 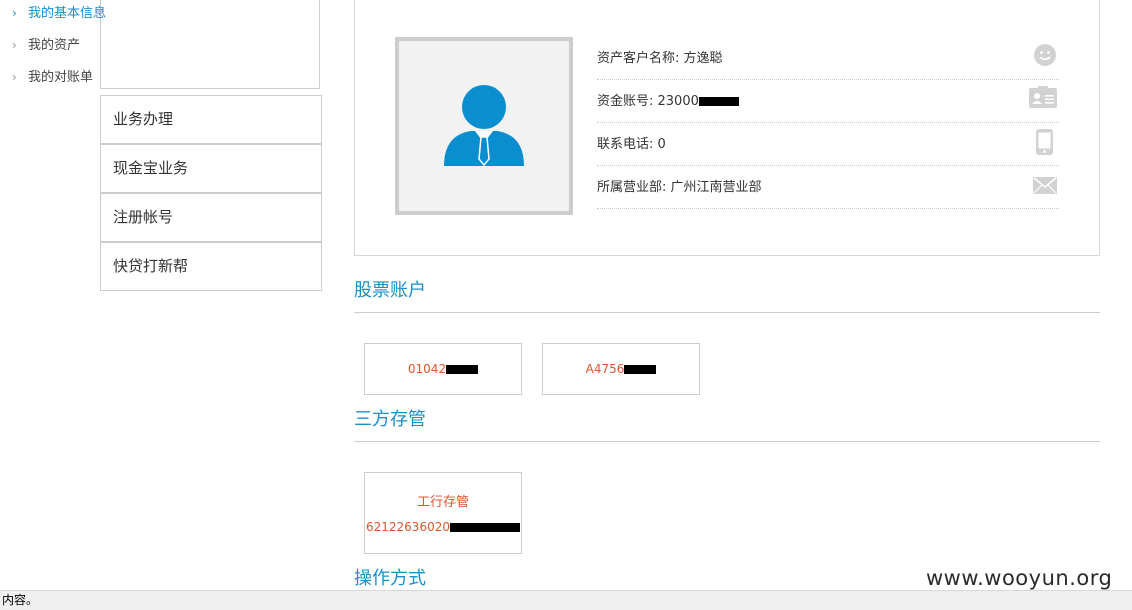 I want to click on id-card-icon, so click(x=1043, y=99).